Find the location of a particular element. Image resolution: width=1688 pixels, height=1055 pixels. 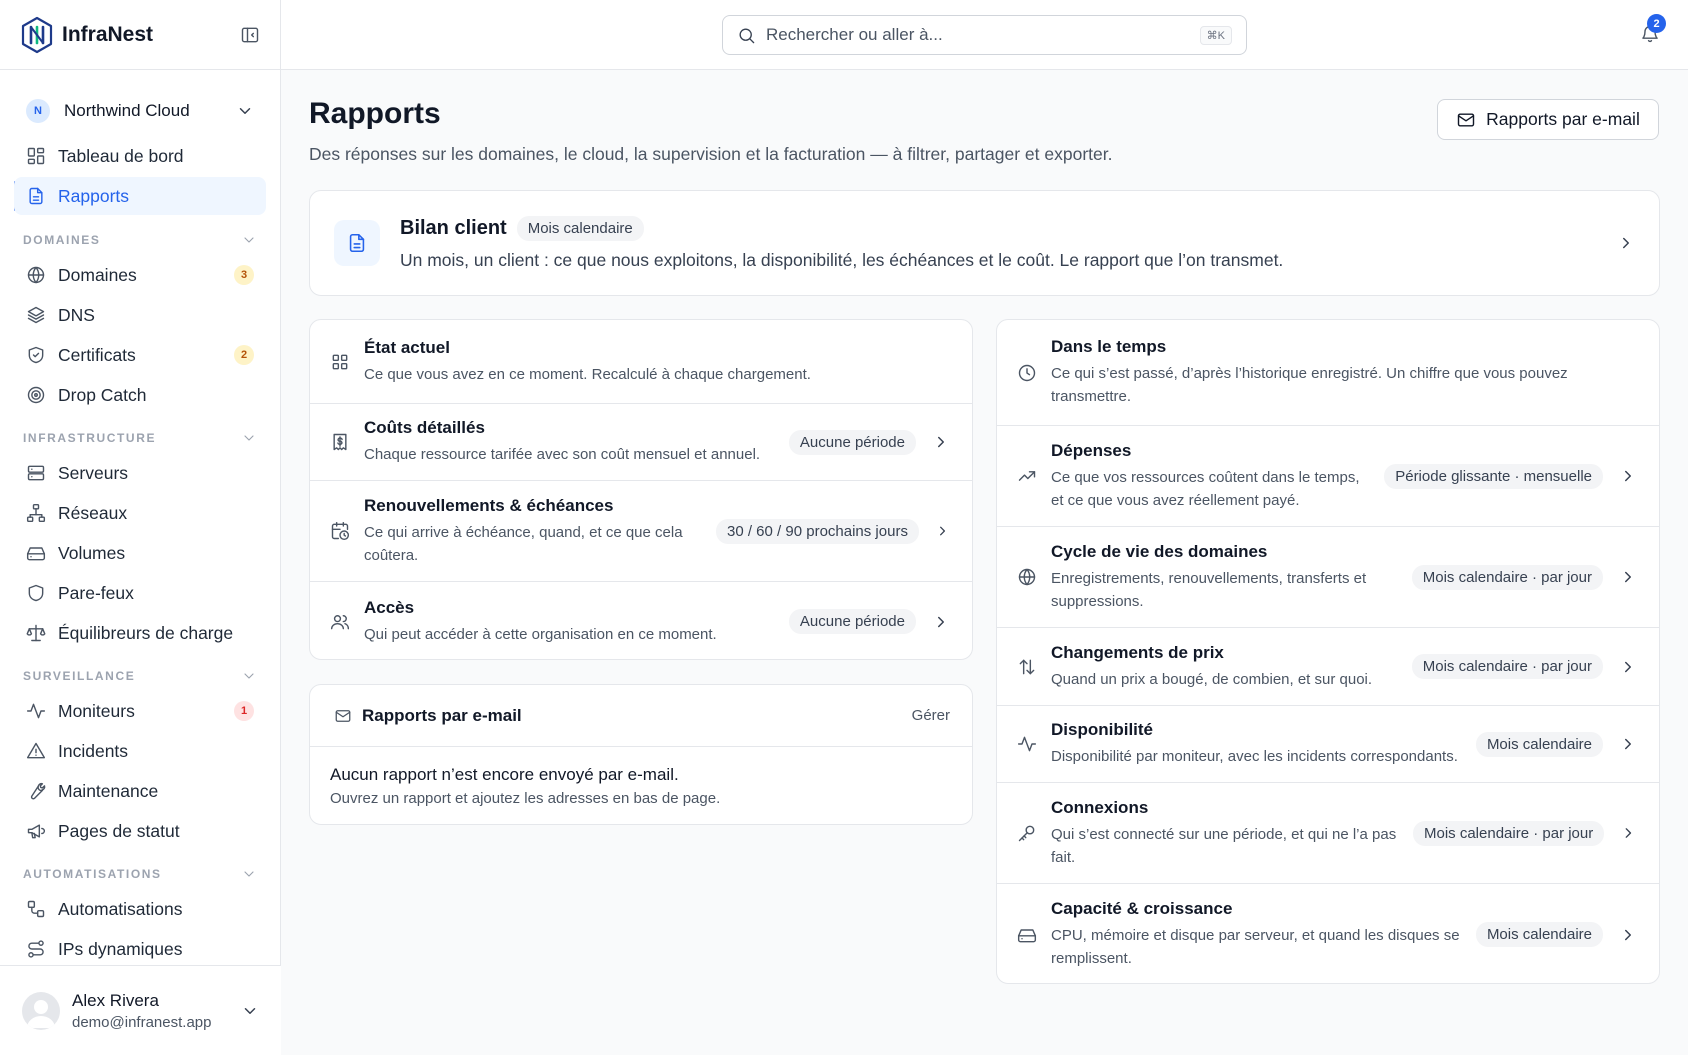

report-title: Dépenses is located at coordinates (1091, 450).